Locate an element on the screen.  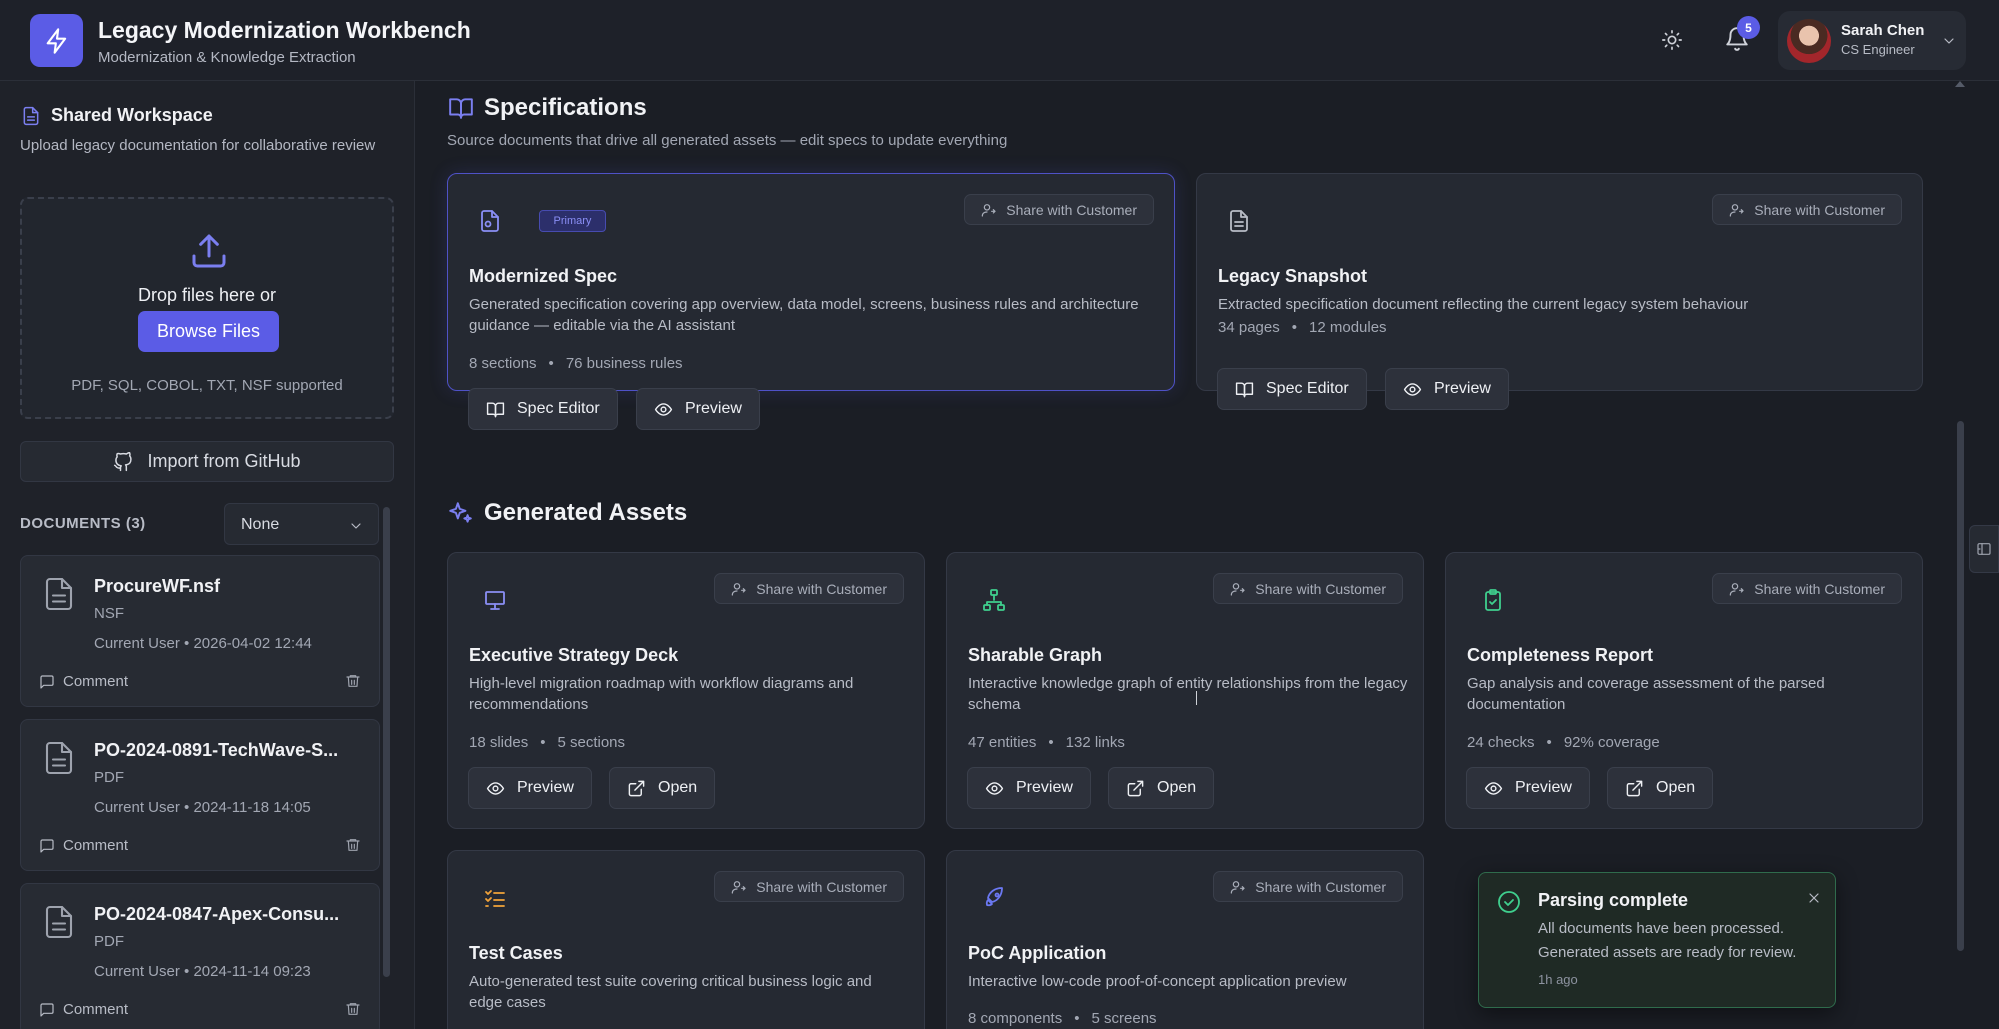
rocket-icon is located at coordinates (994, 898).